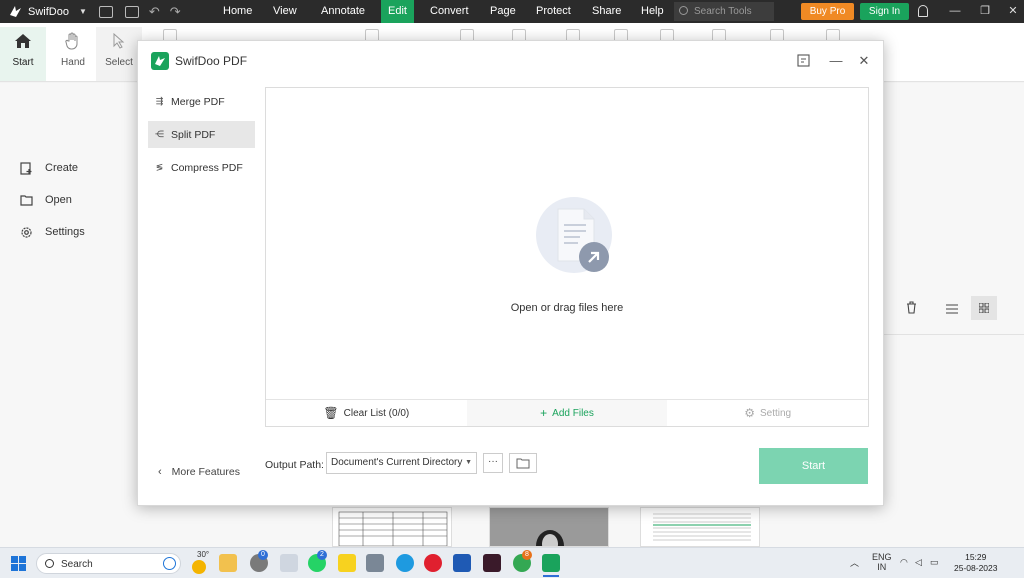  What do you see at coordinates (984, 308) in the screenshot?
I see `grid-view-icon` at bounding box center [984, 308].